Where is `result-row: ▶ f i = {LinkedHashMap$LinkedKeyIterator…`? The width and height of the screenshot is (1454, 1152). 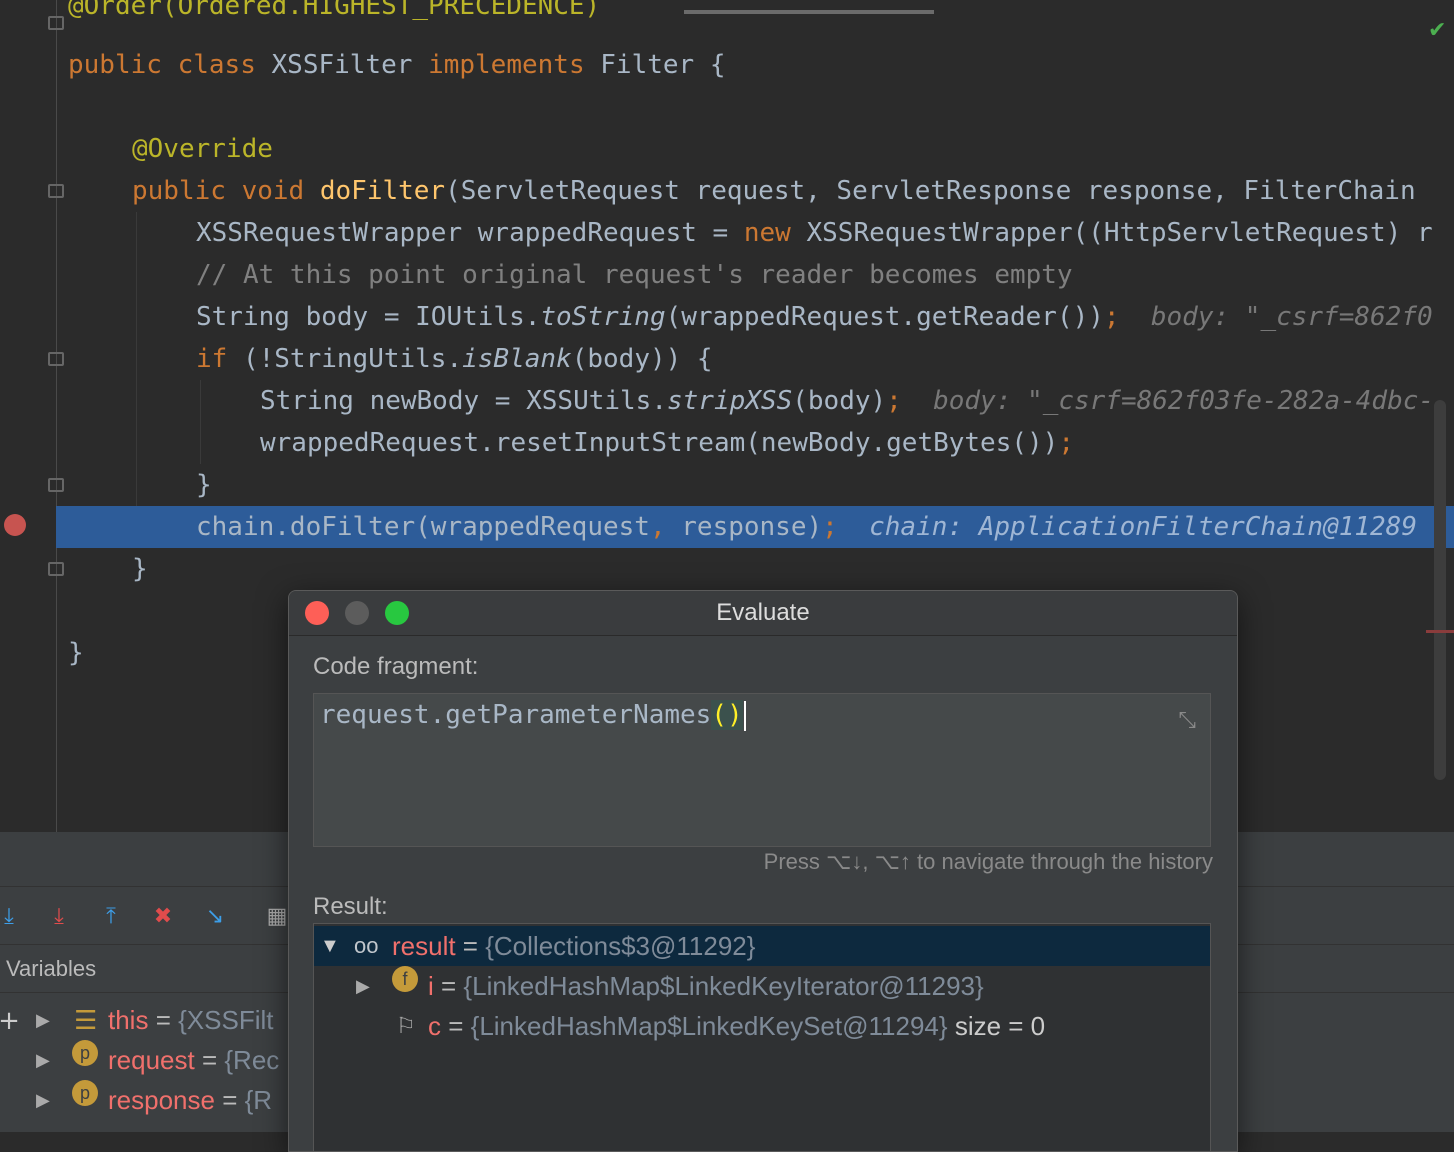 result-row: ▶ f i = {LinkedHashMap$LinkedKeyIterator… is located at coordinates (762, 986).